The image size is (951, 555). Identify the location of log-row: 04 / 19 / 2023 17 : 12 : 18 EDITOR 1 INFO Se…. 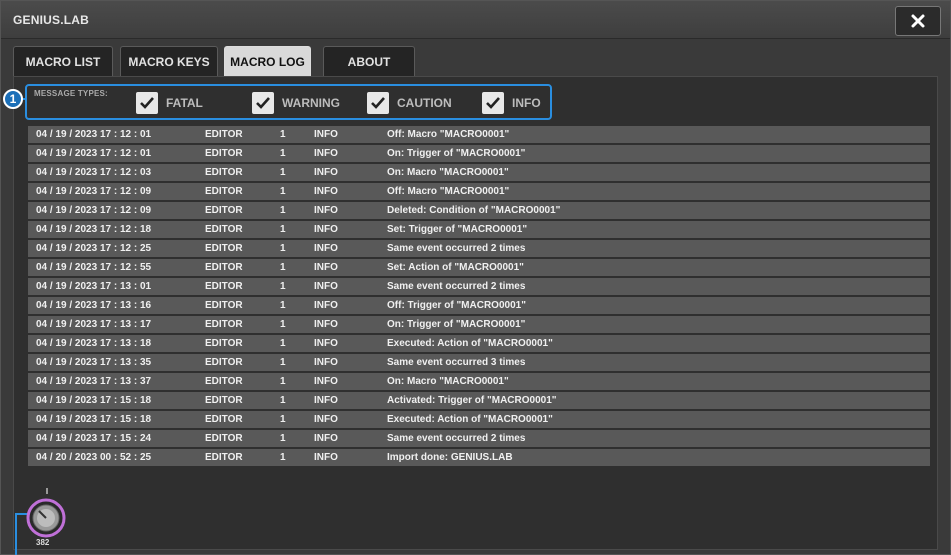
(479, 229).